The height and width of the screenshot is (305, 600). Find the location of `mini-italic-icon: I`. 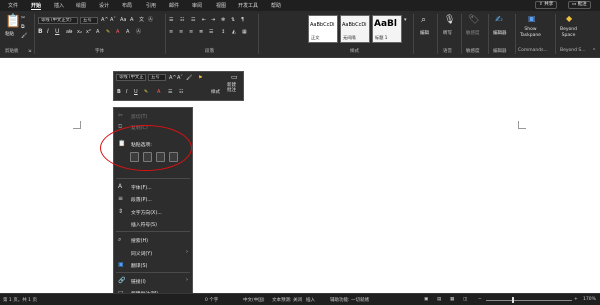

mini-italic-icon: I is located at coordinates (126, 92).